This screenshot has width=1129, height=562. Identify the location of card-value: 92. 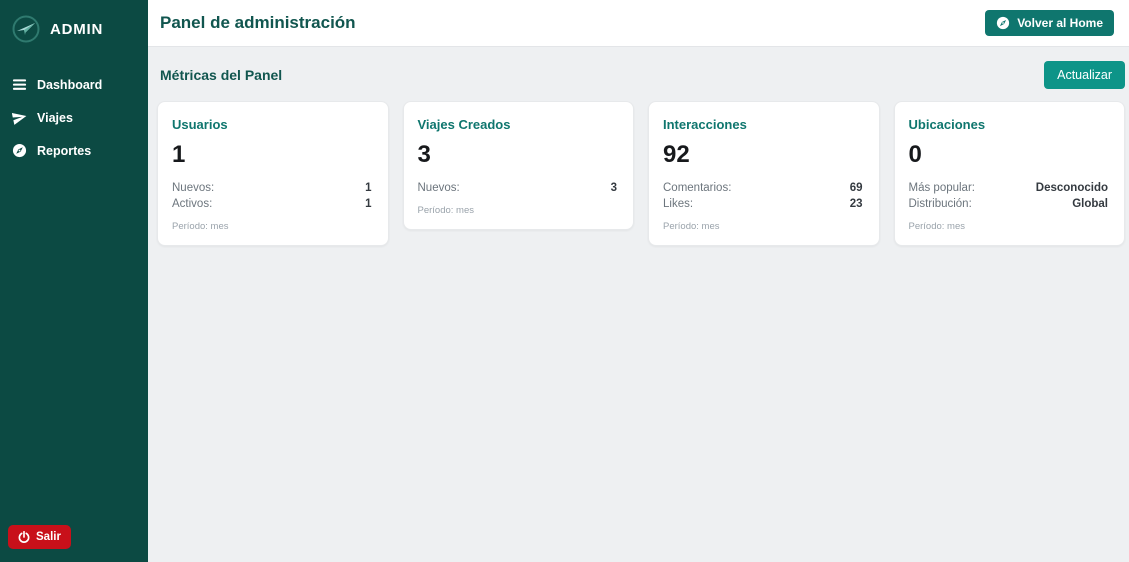
(676, 154).